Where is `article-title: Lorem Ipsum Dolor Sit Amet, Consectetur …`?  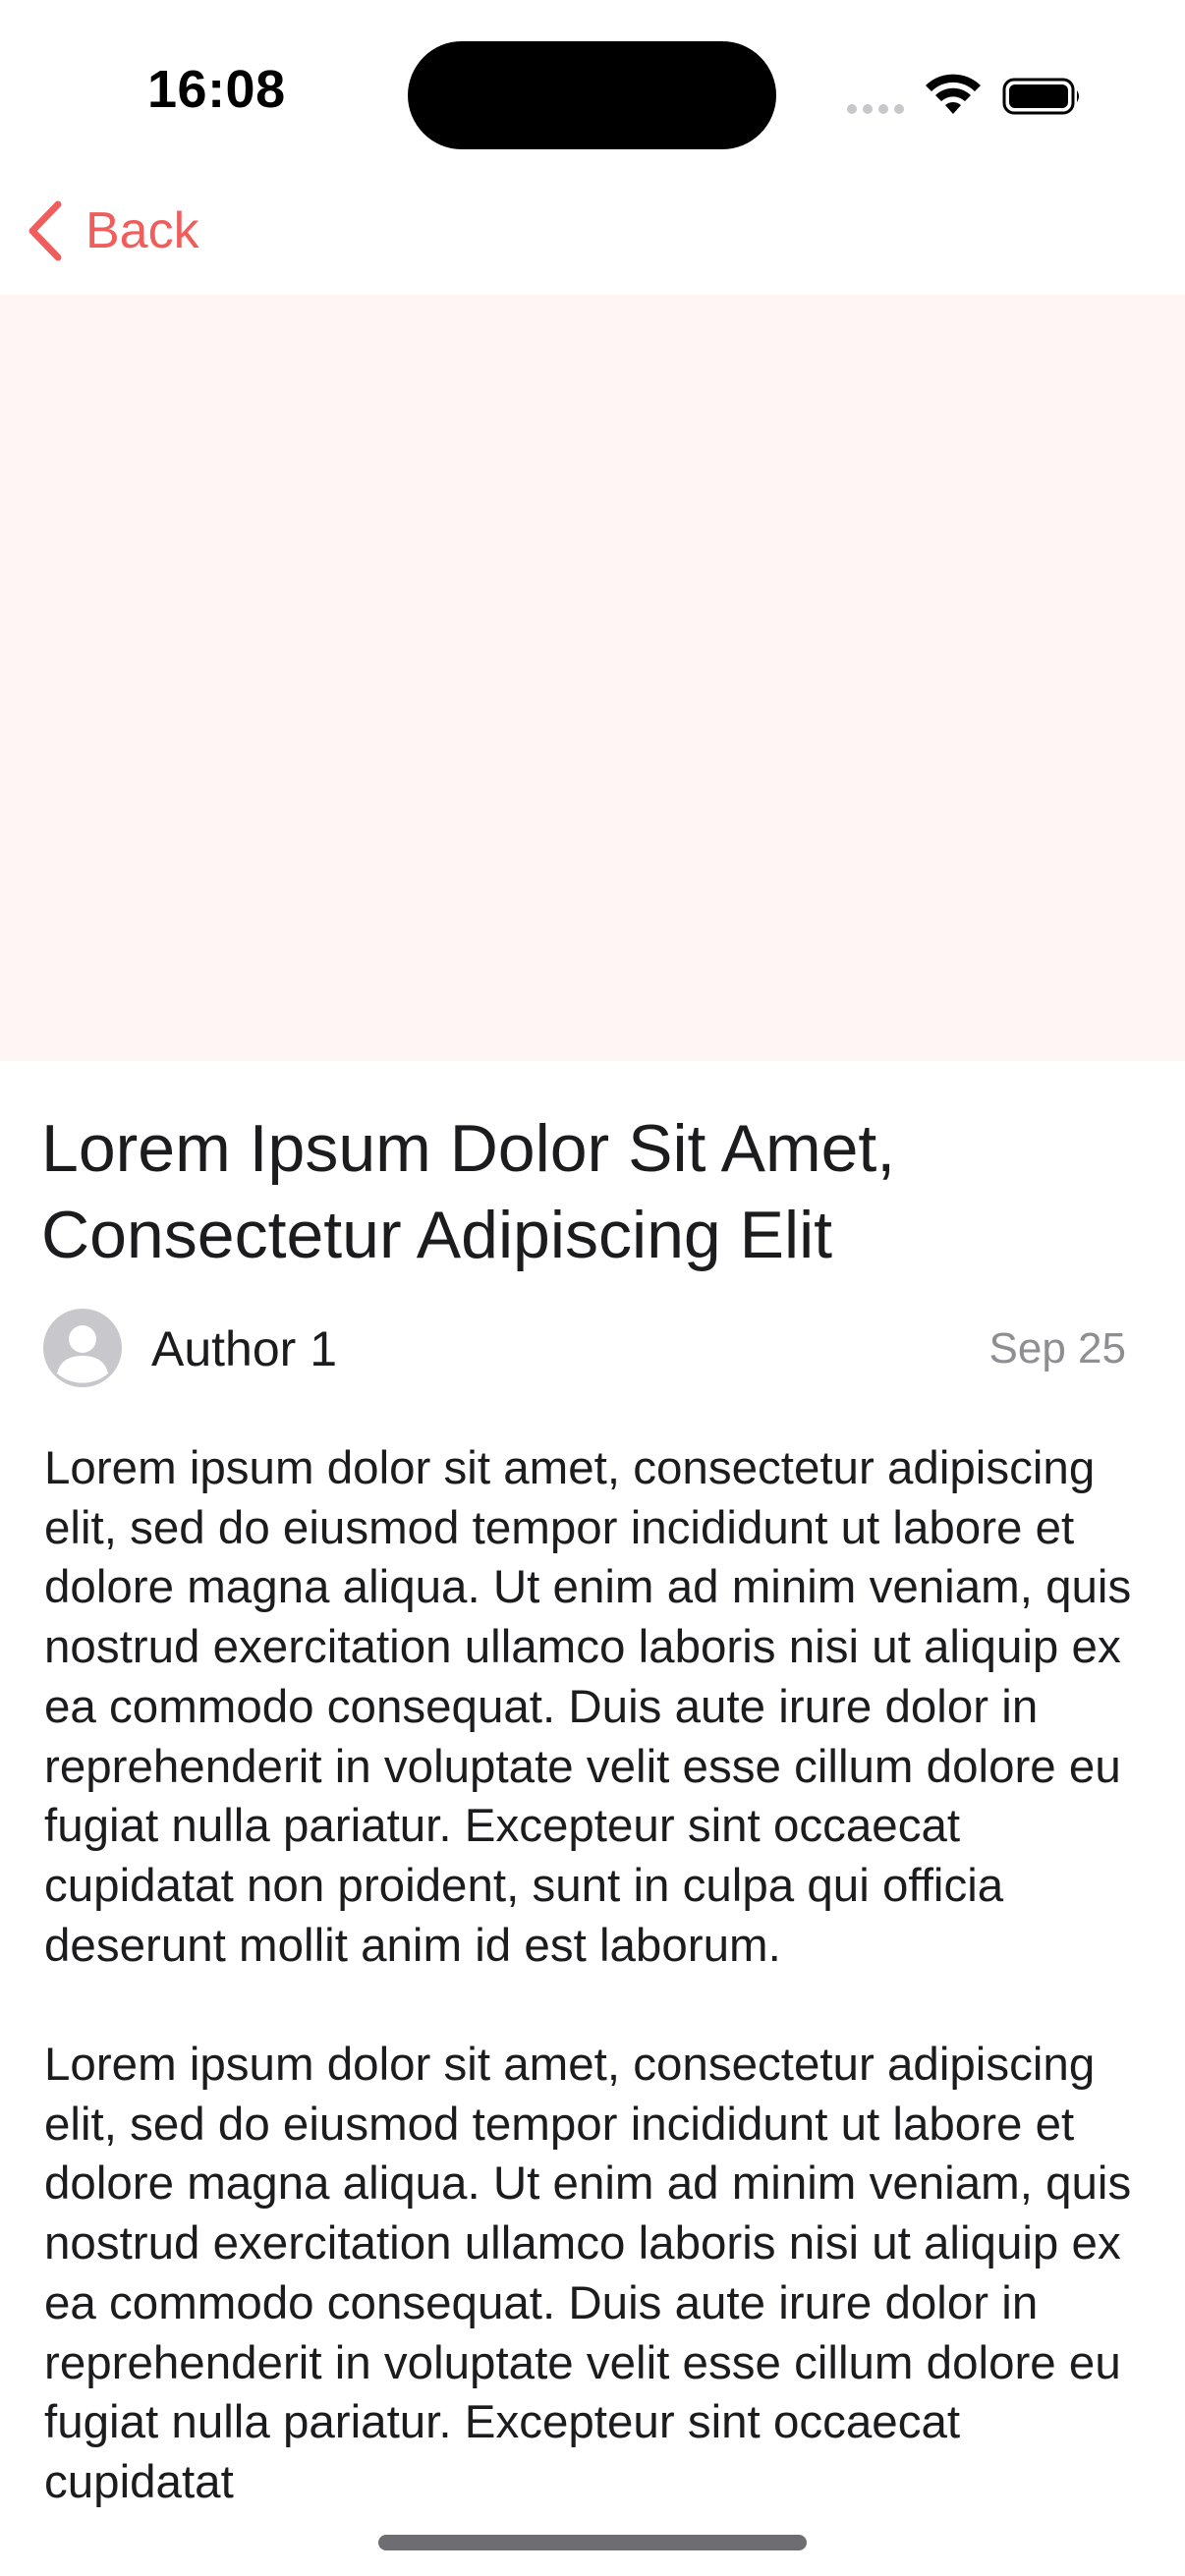
article-title: Lorem Ipsum Dolor Sit Amet, Consectetur … is located at coordinates (469, 1191).